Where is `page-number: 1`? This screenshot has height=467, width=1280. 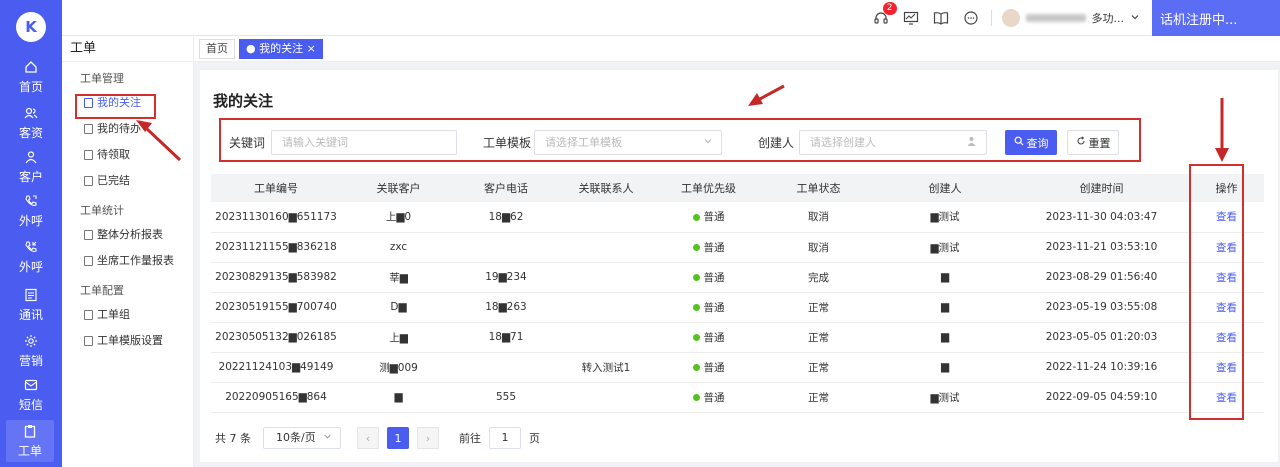
page-number: 1 is located at coordinates (398, 438).